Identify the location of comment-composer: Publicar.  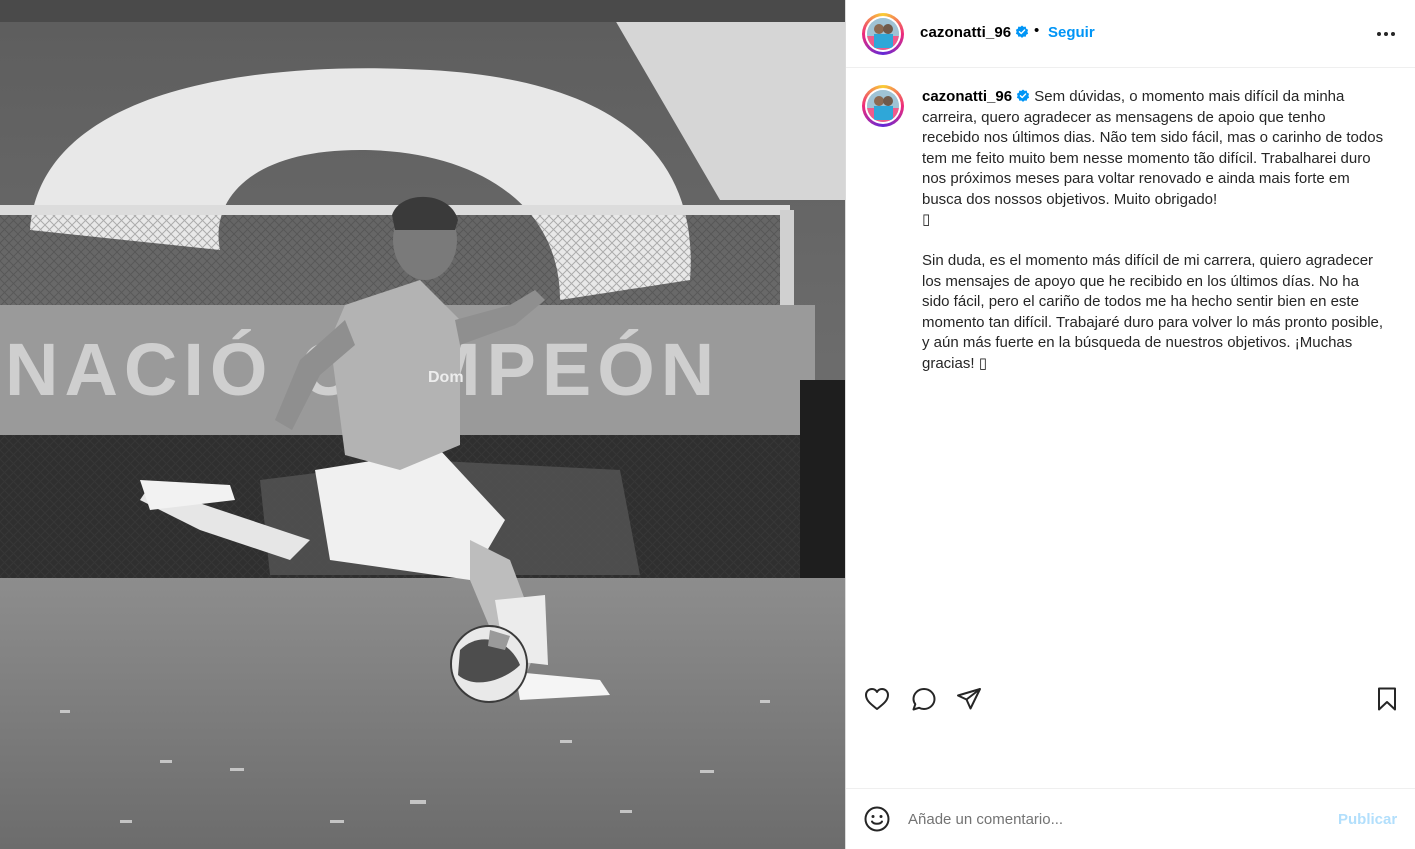
(1130, 818).